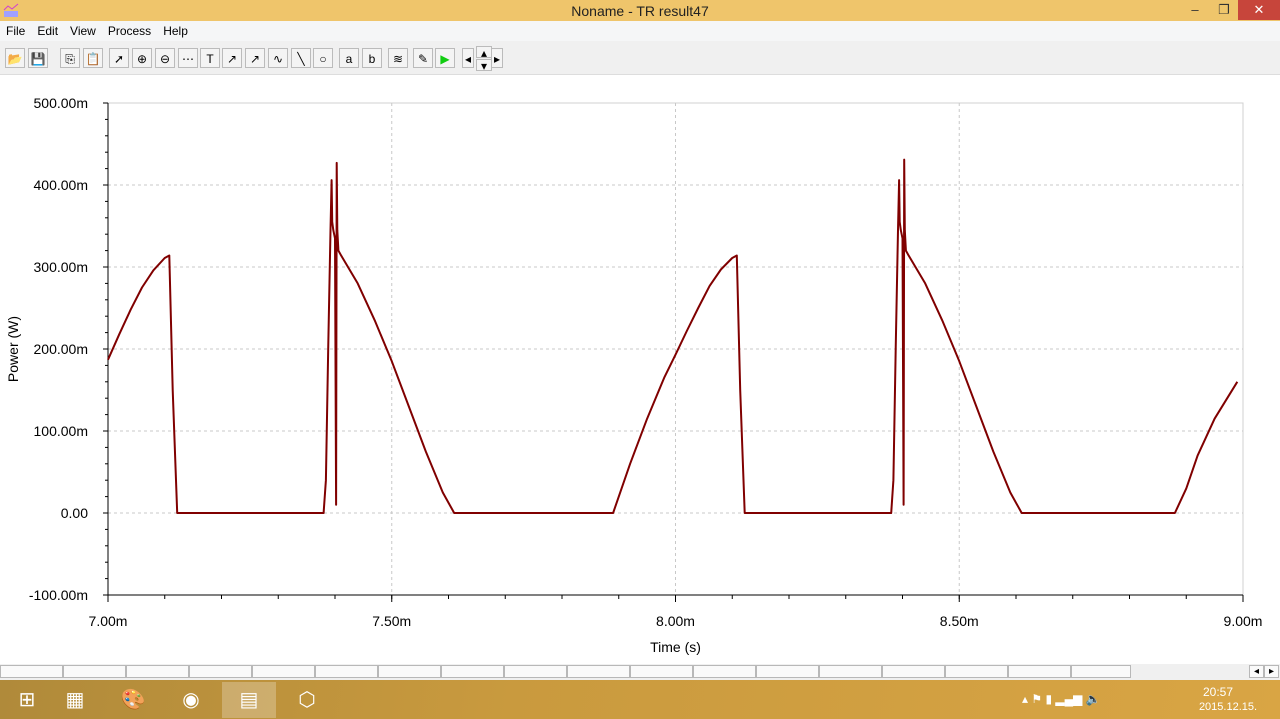 The width and height of the screenshot is (1280, 719). Describe the element at coordinates (38, 58) in the screenshot. I see `save-icon: 💾` at that location.